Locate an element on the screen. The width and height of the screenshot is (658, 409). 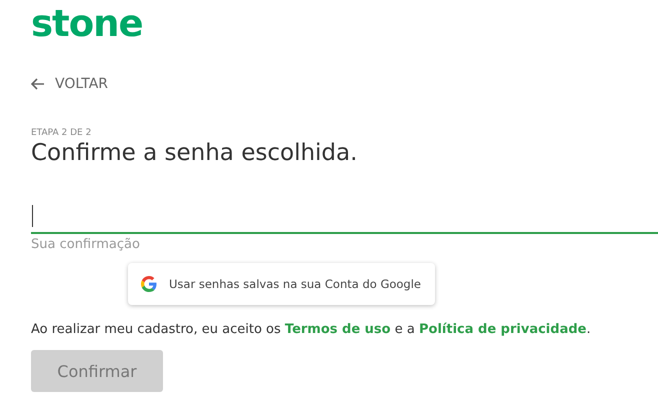
page-title: Confirme a senha escolhida. is located at coordinates (194, 153).